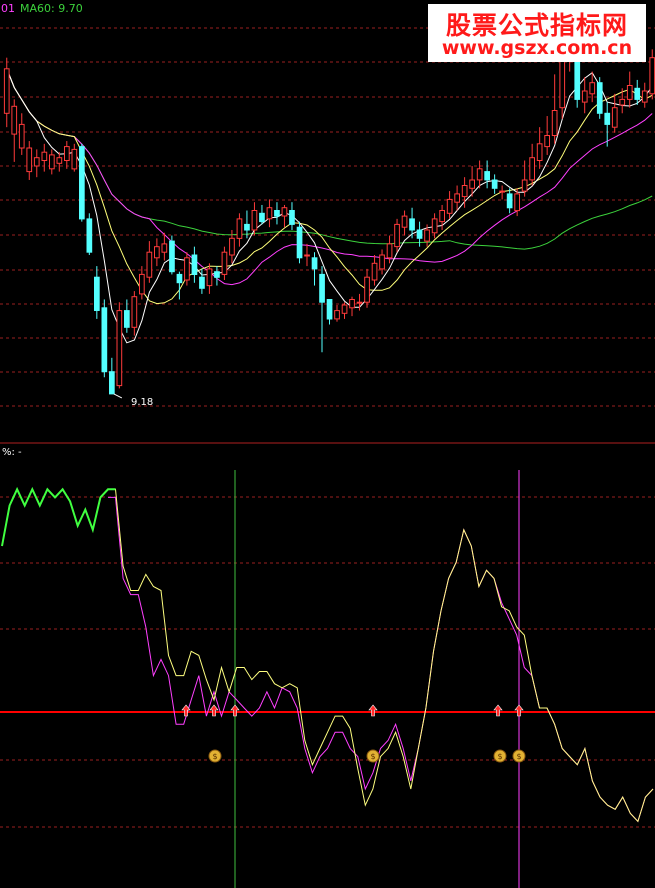  I want to click on money-bag-icon-3: $, so click(519, 756).